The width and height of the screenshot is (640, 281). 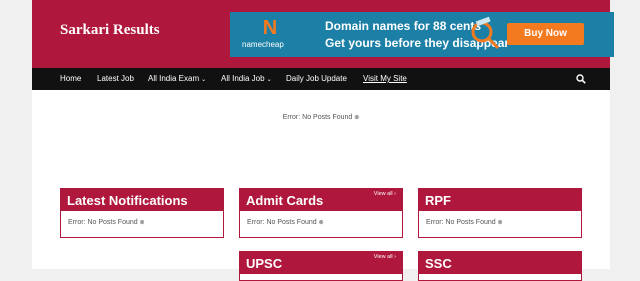 I want to click on widget-header: Latest Notifications, so click(x=142, y=200).